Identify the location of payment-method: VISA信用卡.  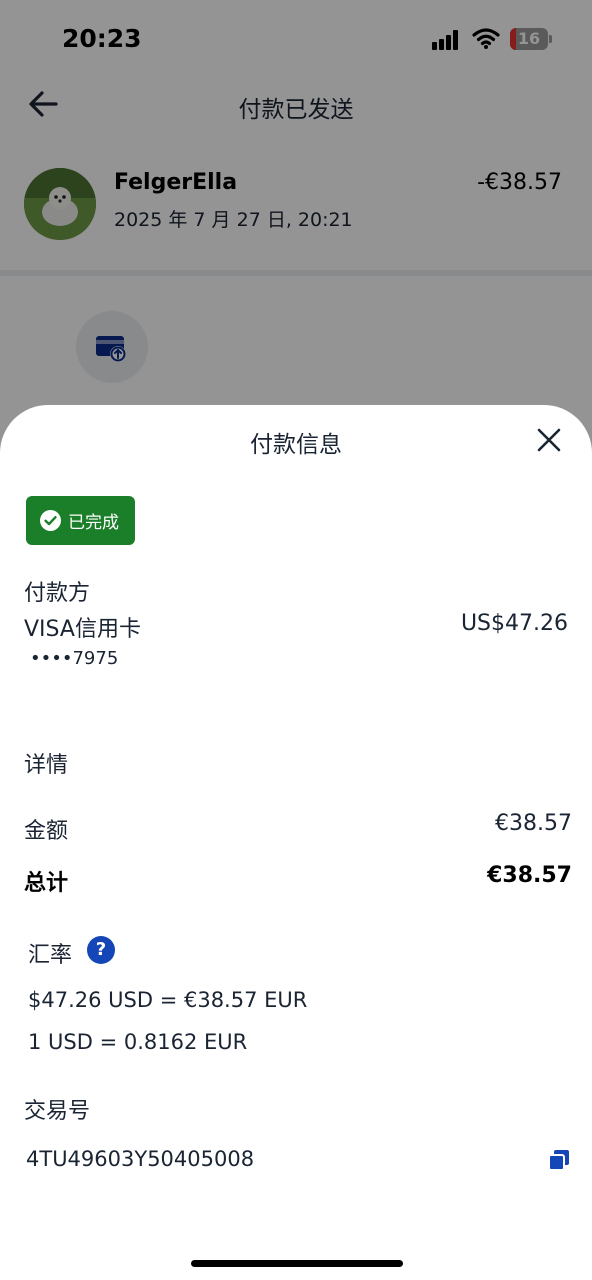
(82, 629).